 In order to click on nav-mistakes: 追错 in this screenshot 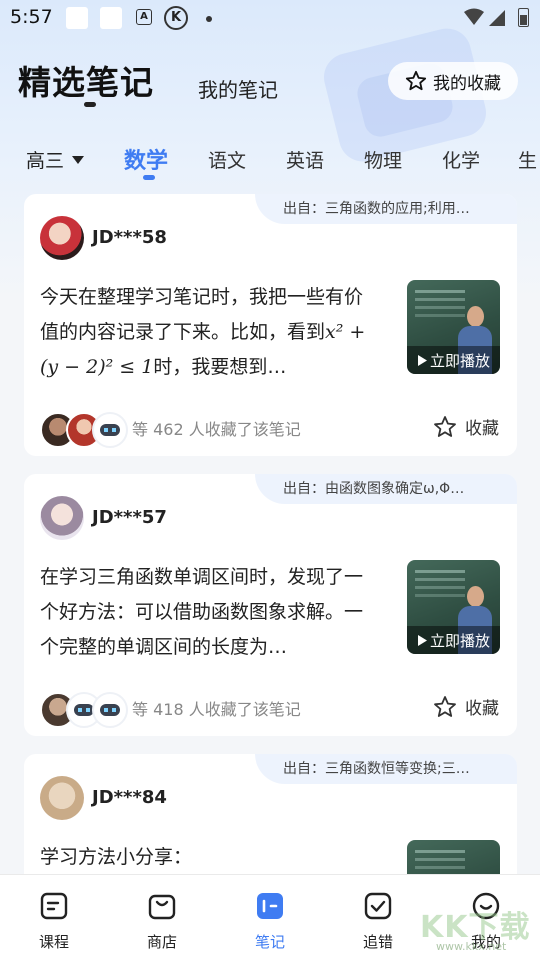, I will do `click(378, 917)`.